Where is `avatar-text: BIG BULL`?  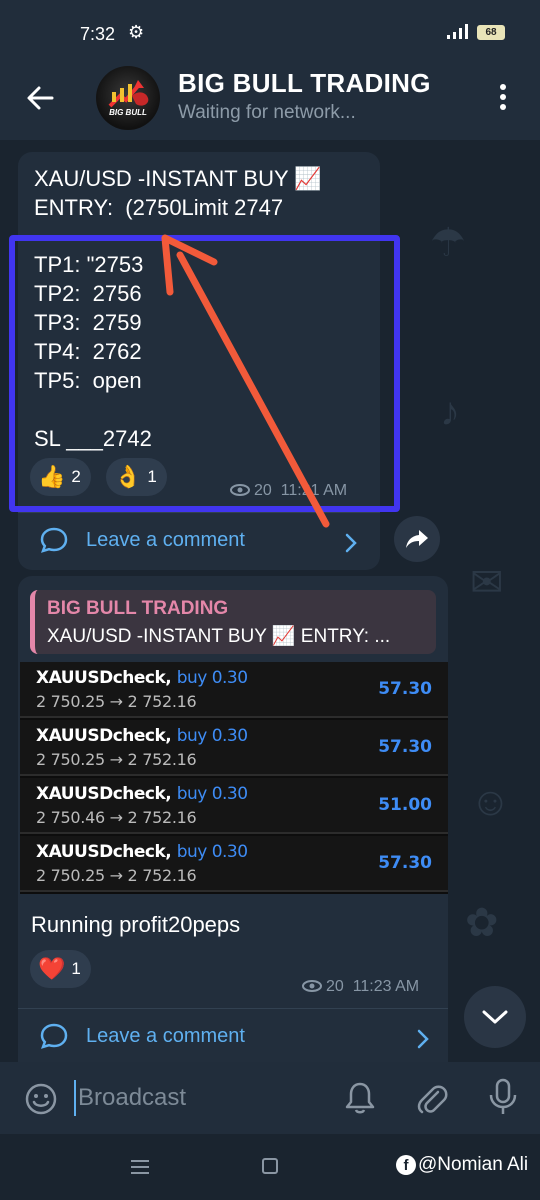 avatar-text: BIG BULL is located at coordinates (128, 112).